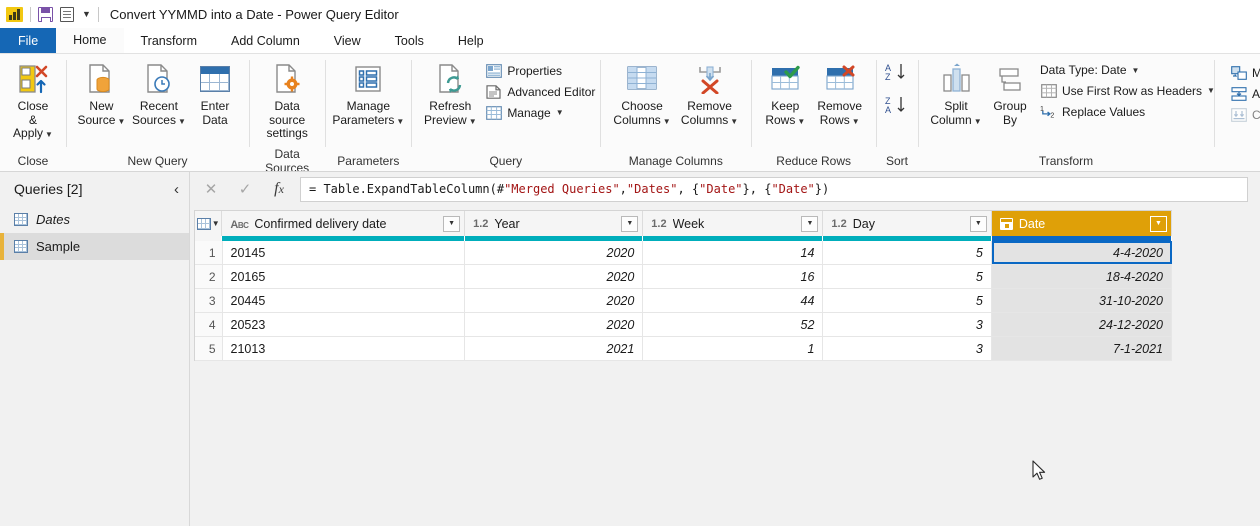 This screenshot has width=1260, height=526. What do you see at coordinates (45, 14) in the screenshot?
I see `save-icon` at bounding box center [45, 14].